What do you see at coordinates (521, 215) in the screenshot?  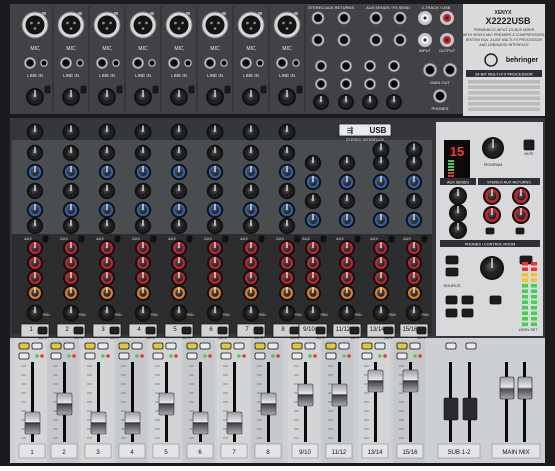 I see `aux-return-knob` at bounding box center [521, 215].